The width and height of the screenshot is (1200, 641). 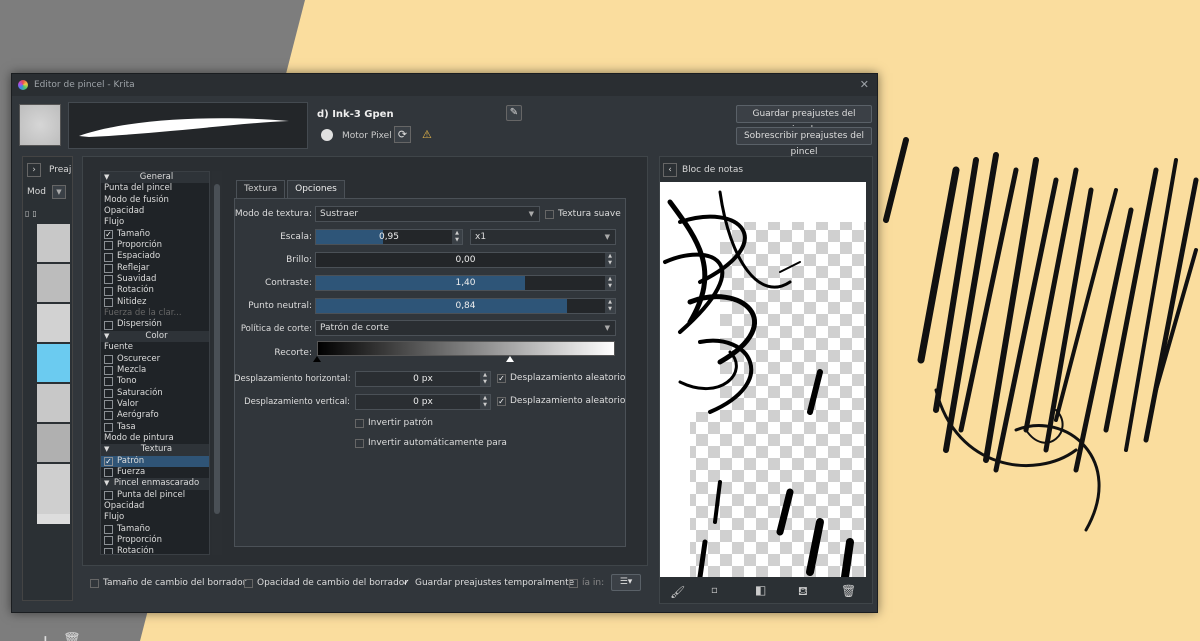 I want to click on brush-thumbnail, so click(x=40, y=125).